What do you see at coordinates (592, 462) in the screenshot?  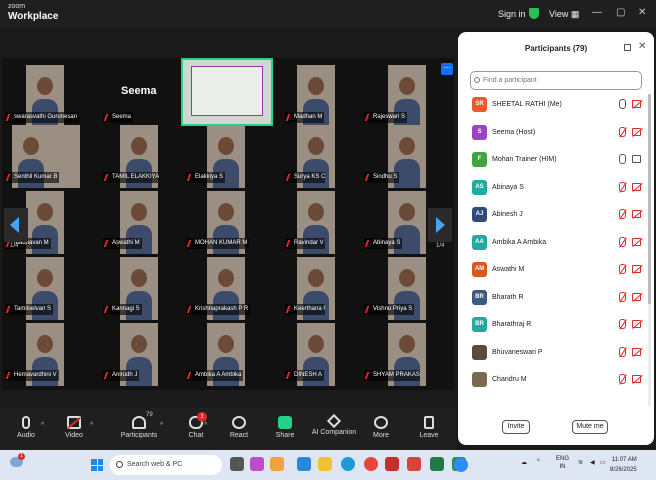 I see `volume-icon: ◀` at bounding box center [592, 462].